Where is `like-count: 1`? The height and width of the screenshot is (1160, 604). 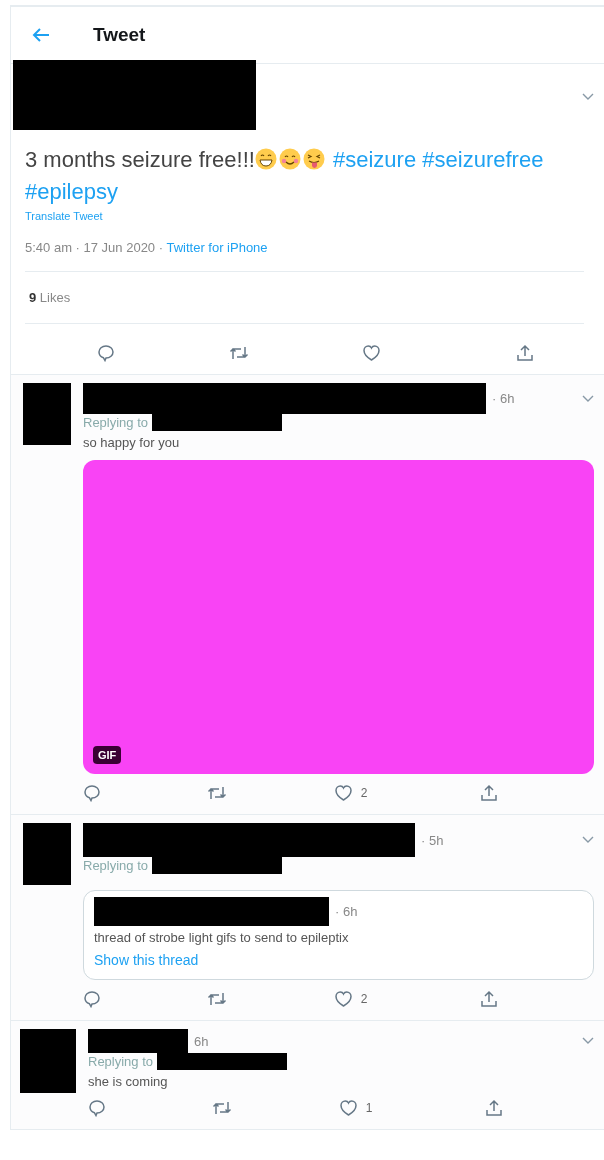 like-count: 1 is located at coordinates (369, 1108).